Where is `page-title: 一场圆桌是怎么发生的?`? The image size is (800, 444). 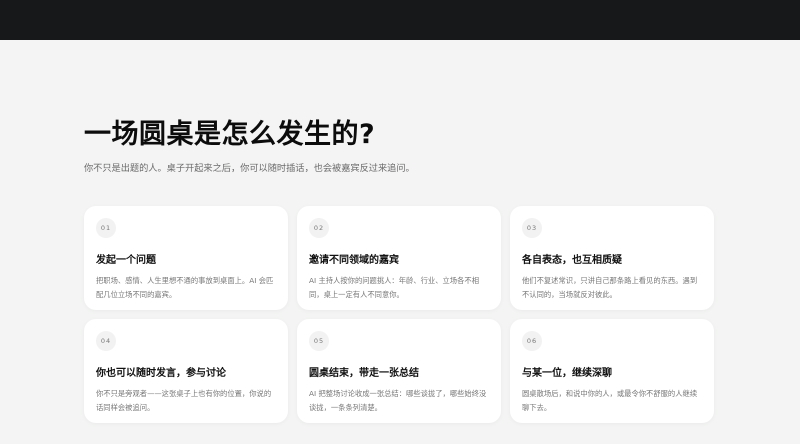 page-title: 一场圆桌是怎么发生的? is located at coordinates (230, 134).